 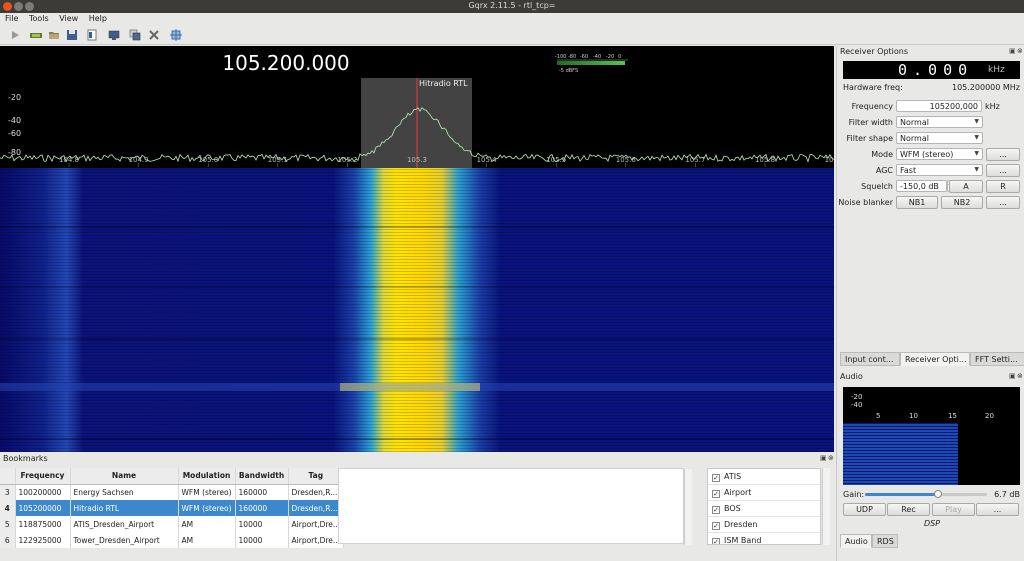 I want to click on lcd-unit: kHz, so click(x=996, y=70).